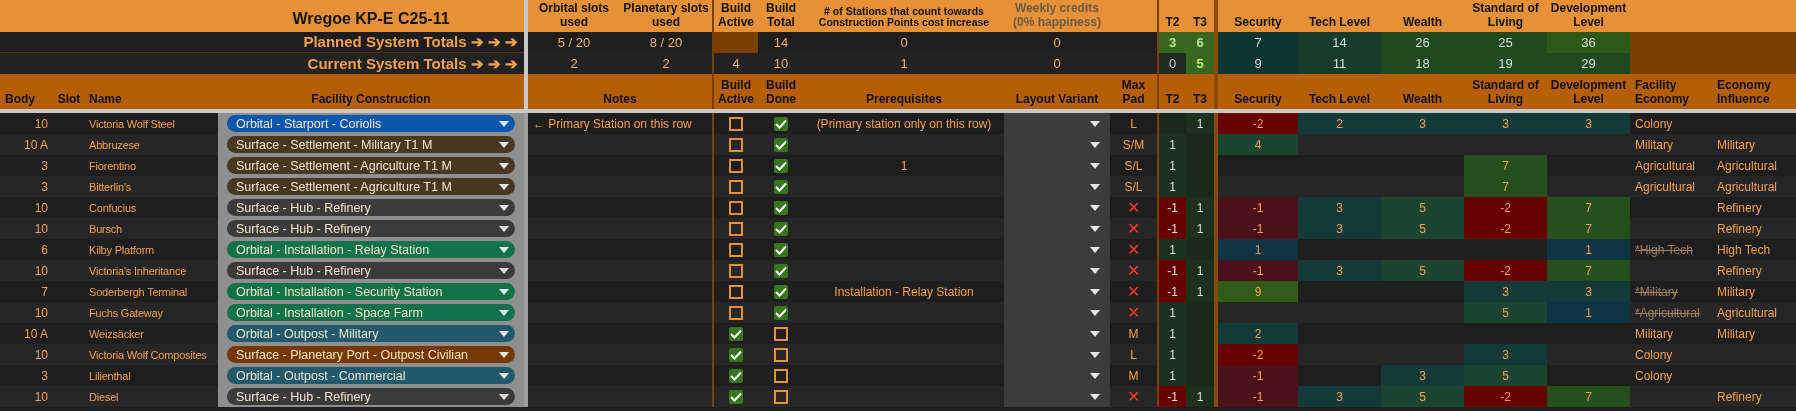 The width and height of the screenshot is (1796, 411). Describe the element at coordinates (371, 333) in the screenshot. I see `facility-dropdown: Orbital - Outpost - Military` at that location.